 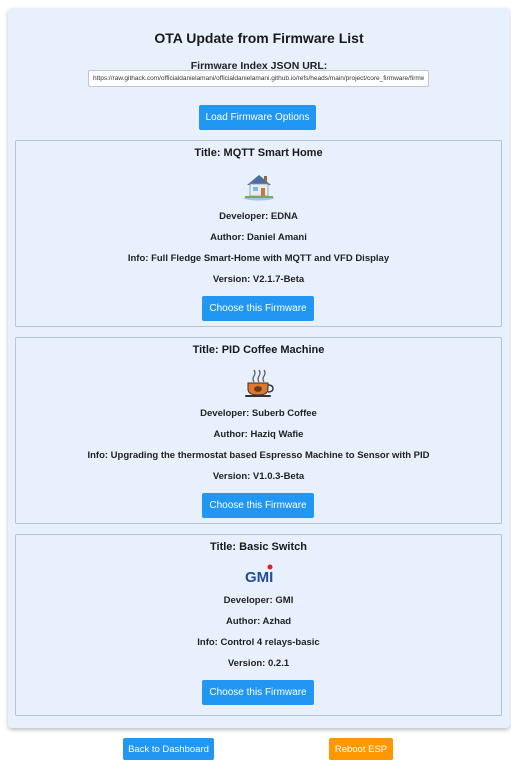 What do you see at coordinates (258, 350) in the screenshot?
I see `firmware-title: Title: PID Coffee Machine` at bounding box center [258, 350].